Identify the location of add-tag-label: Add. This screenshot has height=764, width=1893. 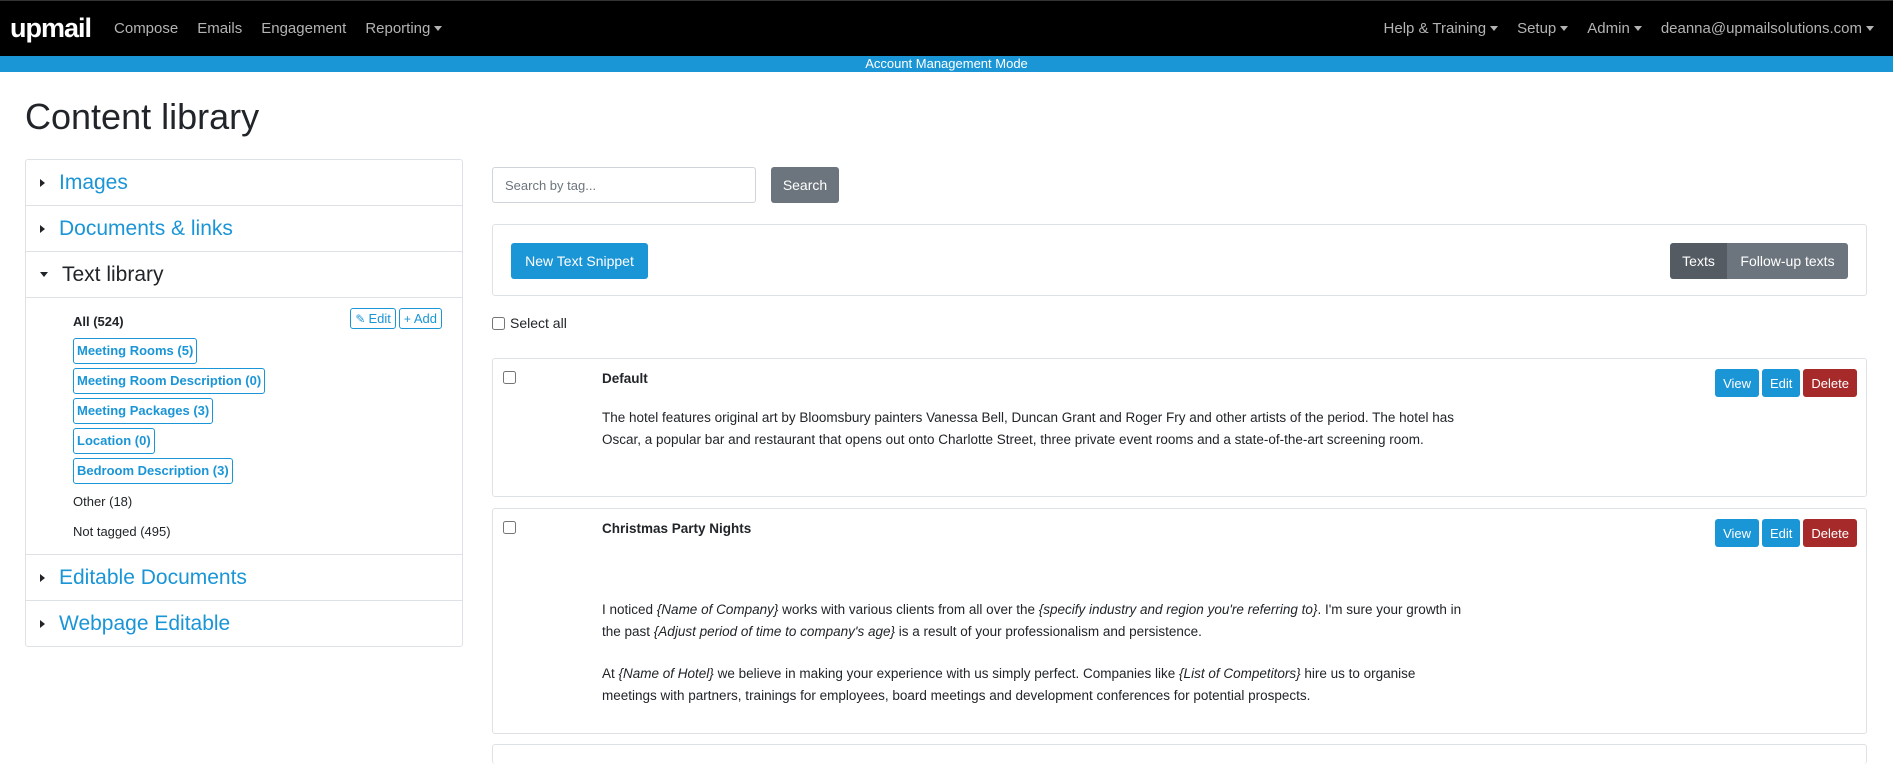
(425, 318).